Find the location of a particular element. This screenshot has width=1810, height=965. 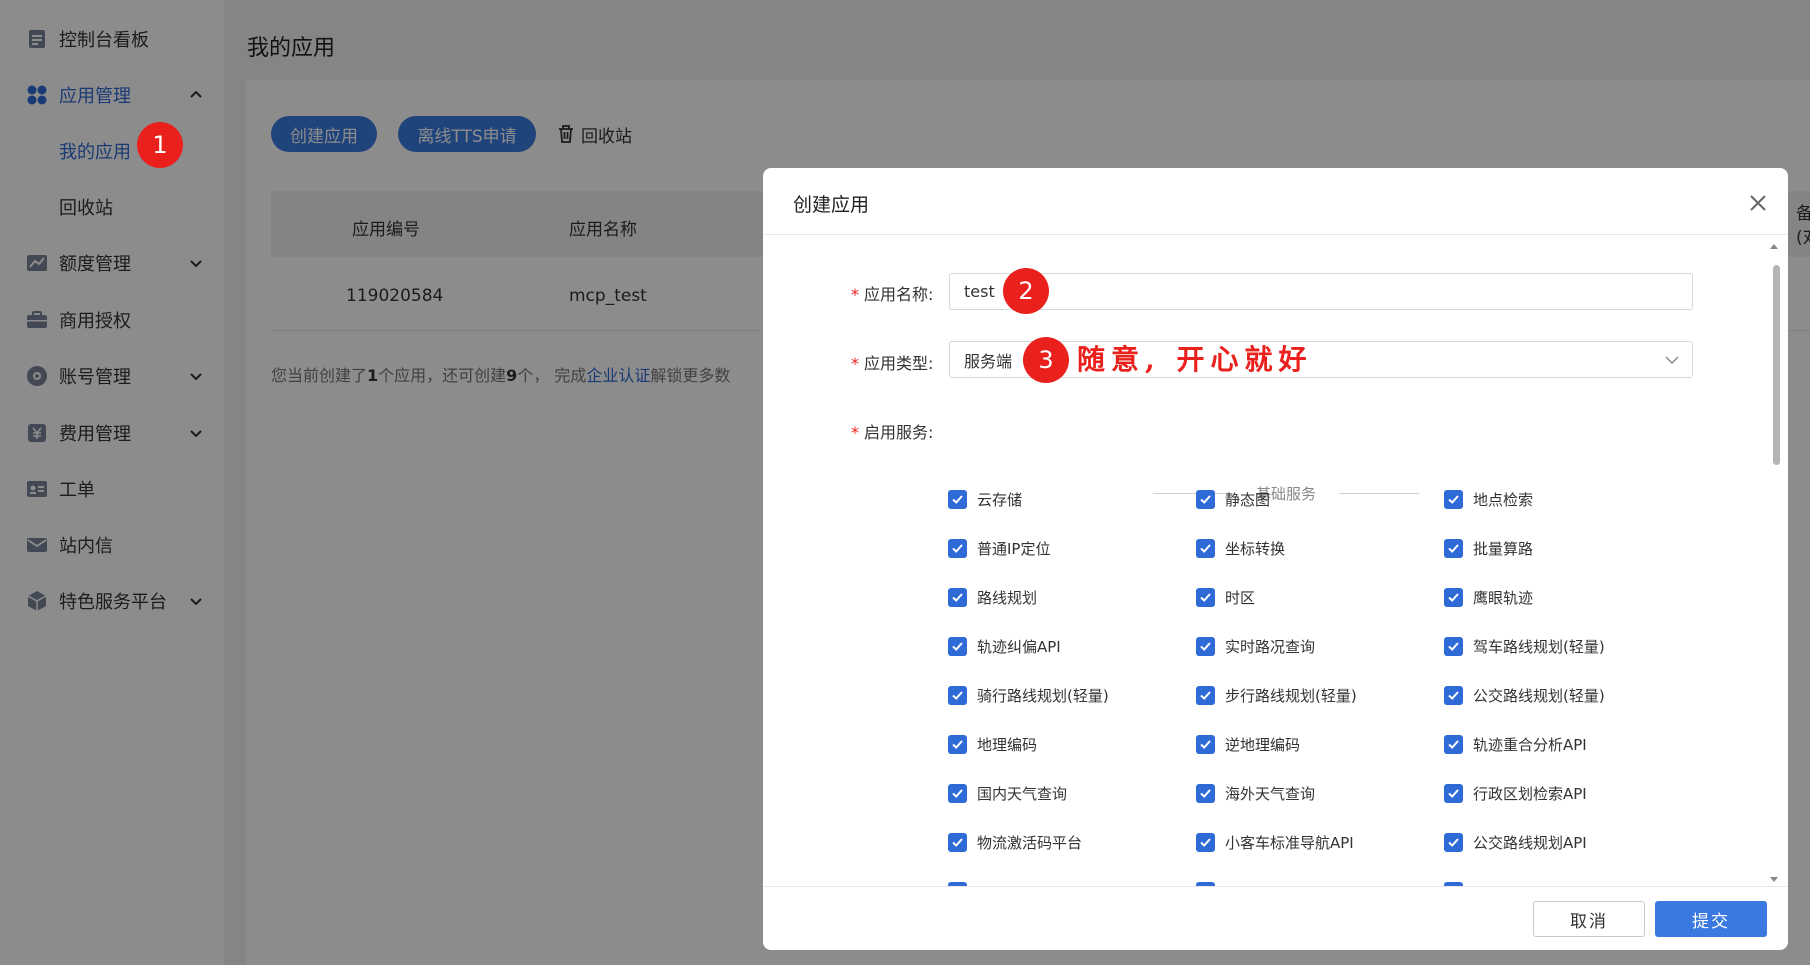

service-label: 实时路况查询 is located at coordinates (1270, 646).